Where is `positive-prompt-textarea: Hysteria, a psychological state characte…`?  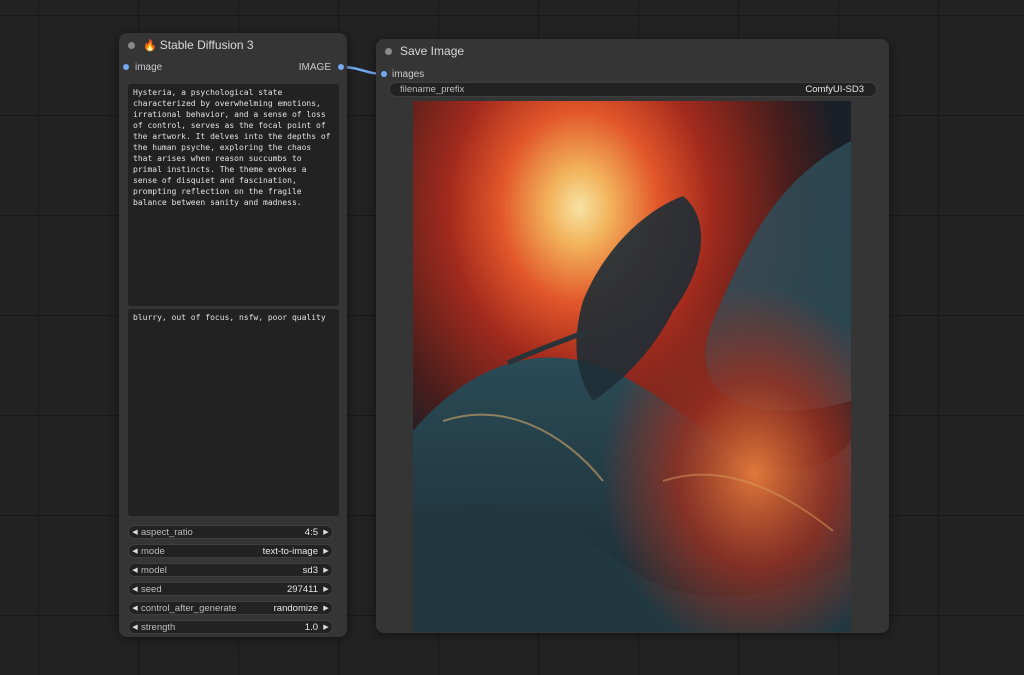 positive-prompt-textarea: Hysteria, a psychological state characte… is located at coordinates (233, 195).